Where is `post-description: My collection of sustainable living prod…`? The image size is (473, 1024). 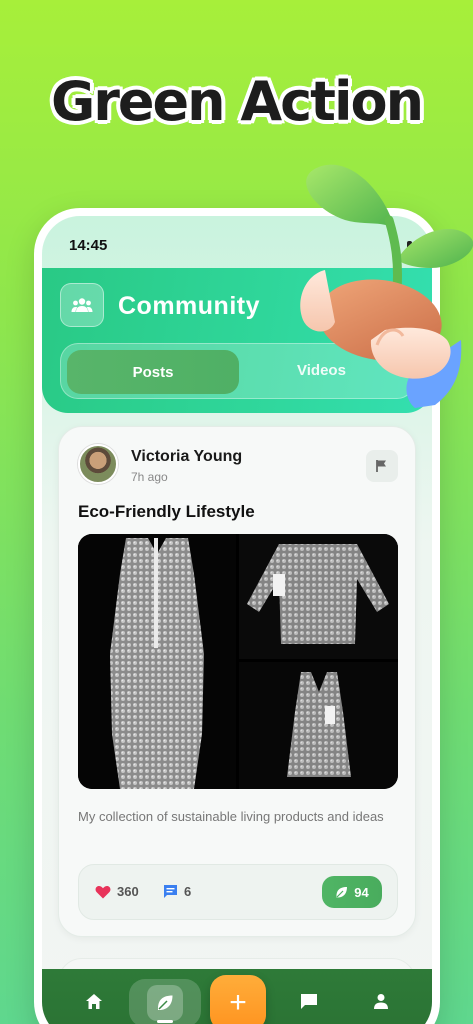
post-description: My collection of sustainable living prod… is located at coordinates (231, 816).